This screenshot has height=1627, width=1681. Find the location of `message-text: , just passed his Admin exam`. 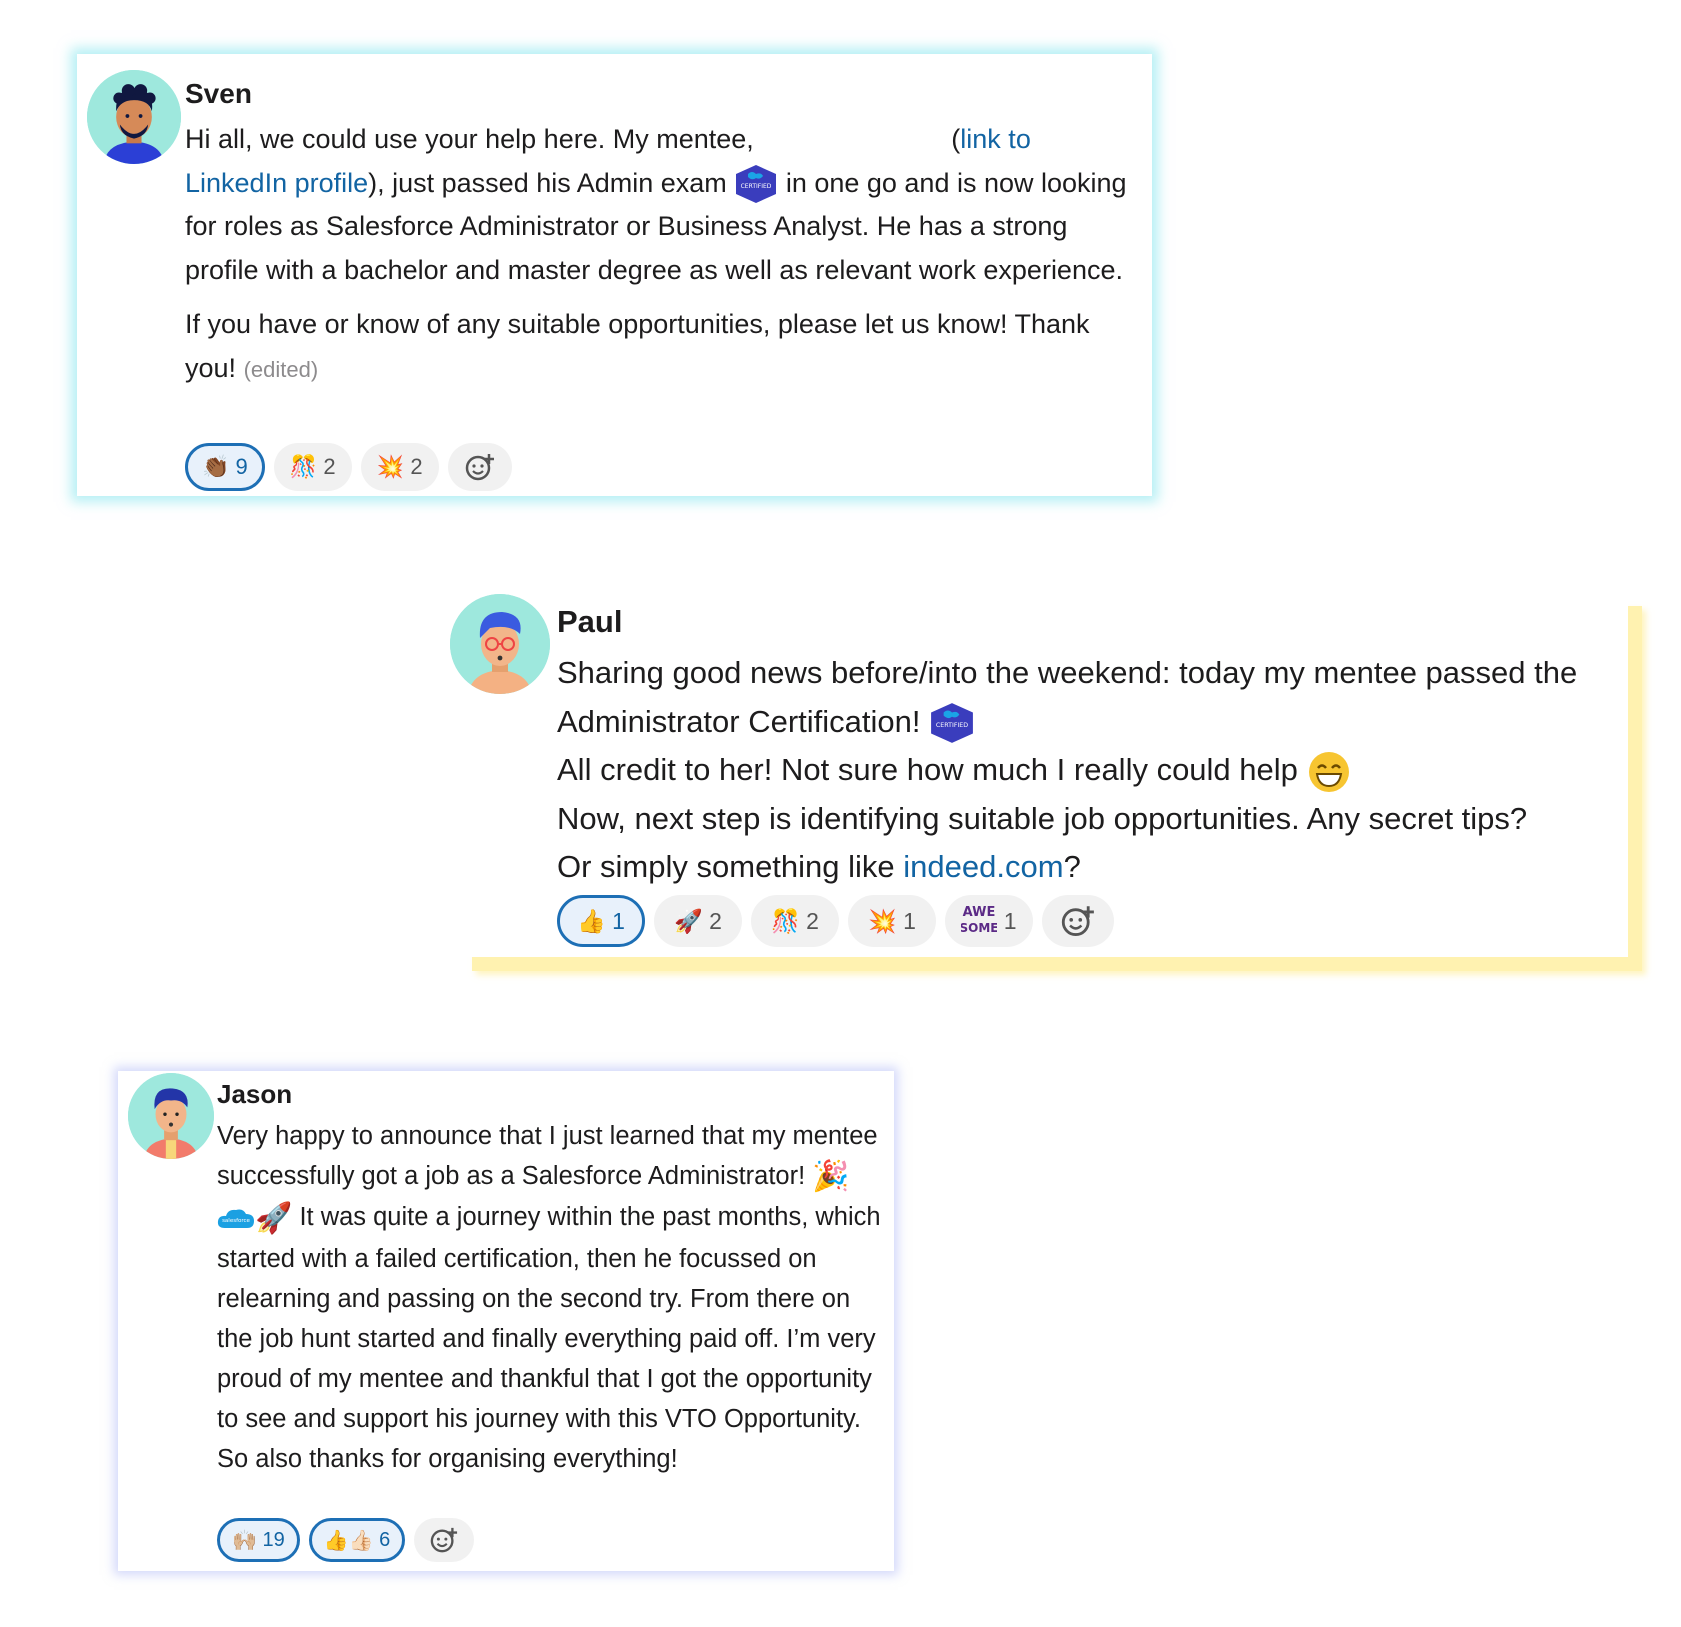

message-text: , just passed his Admin exam is located at coordinates (552, 182).